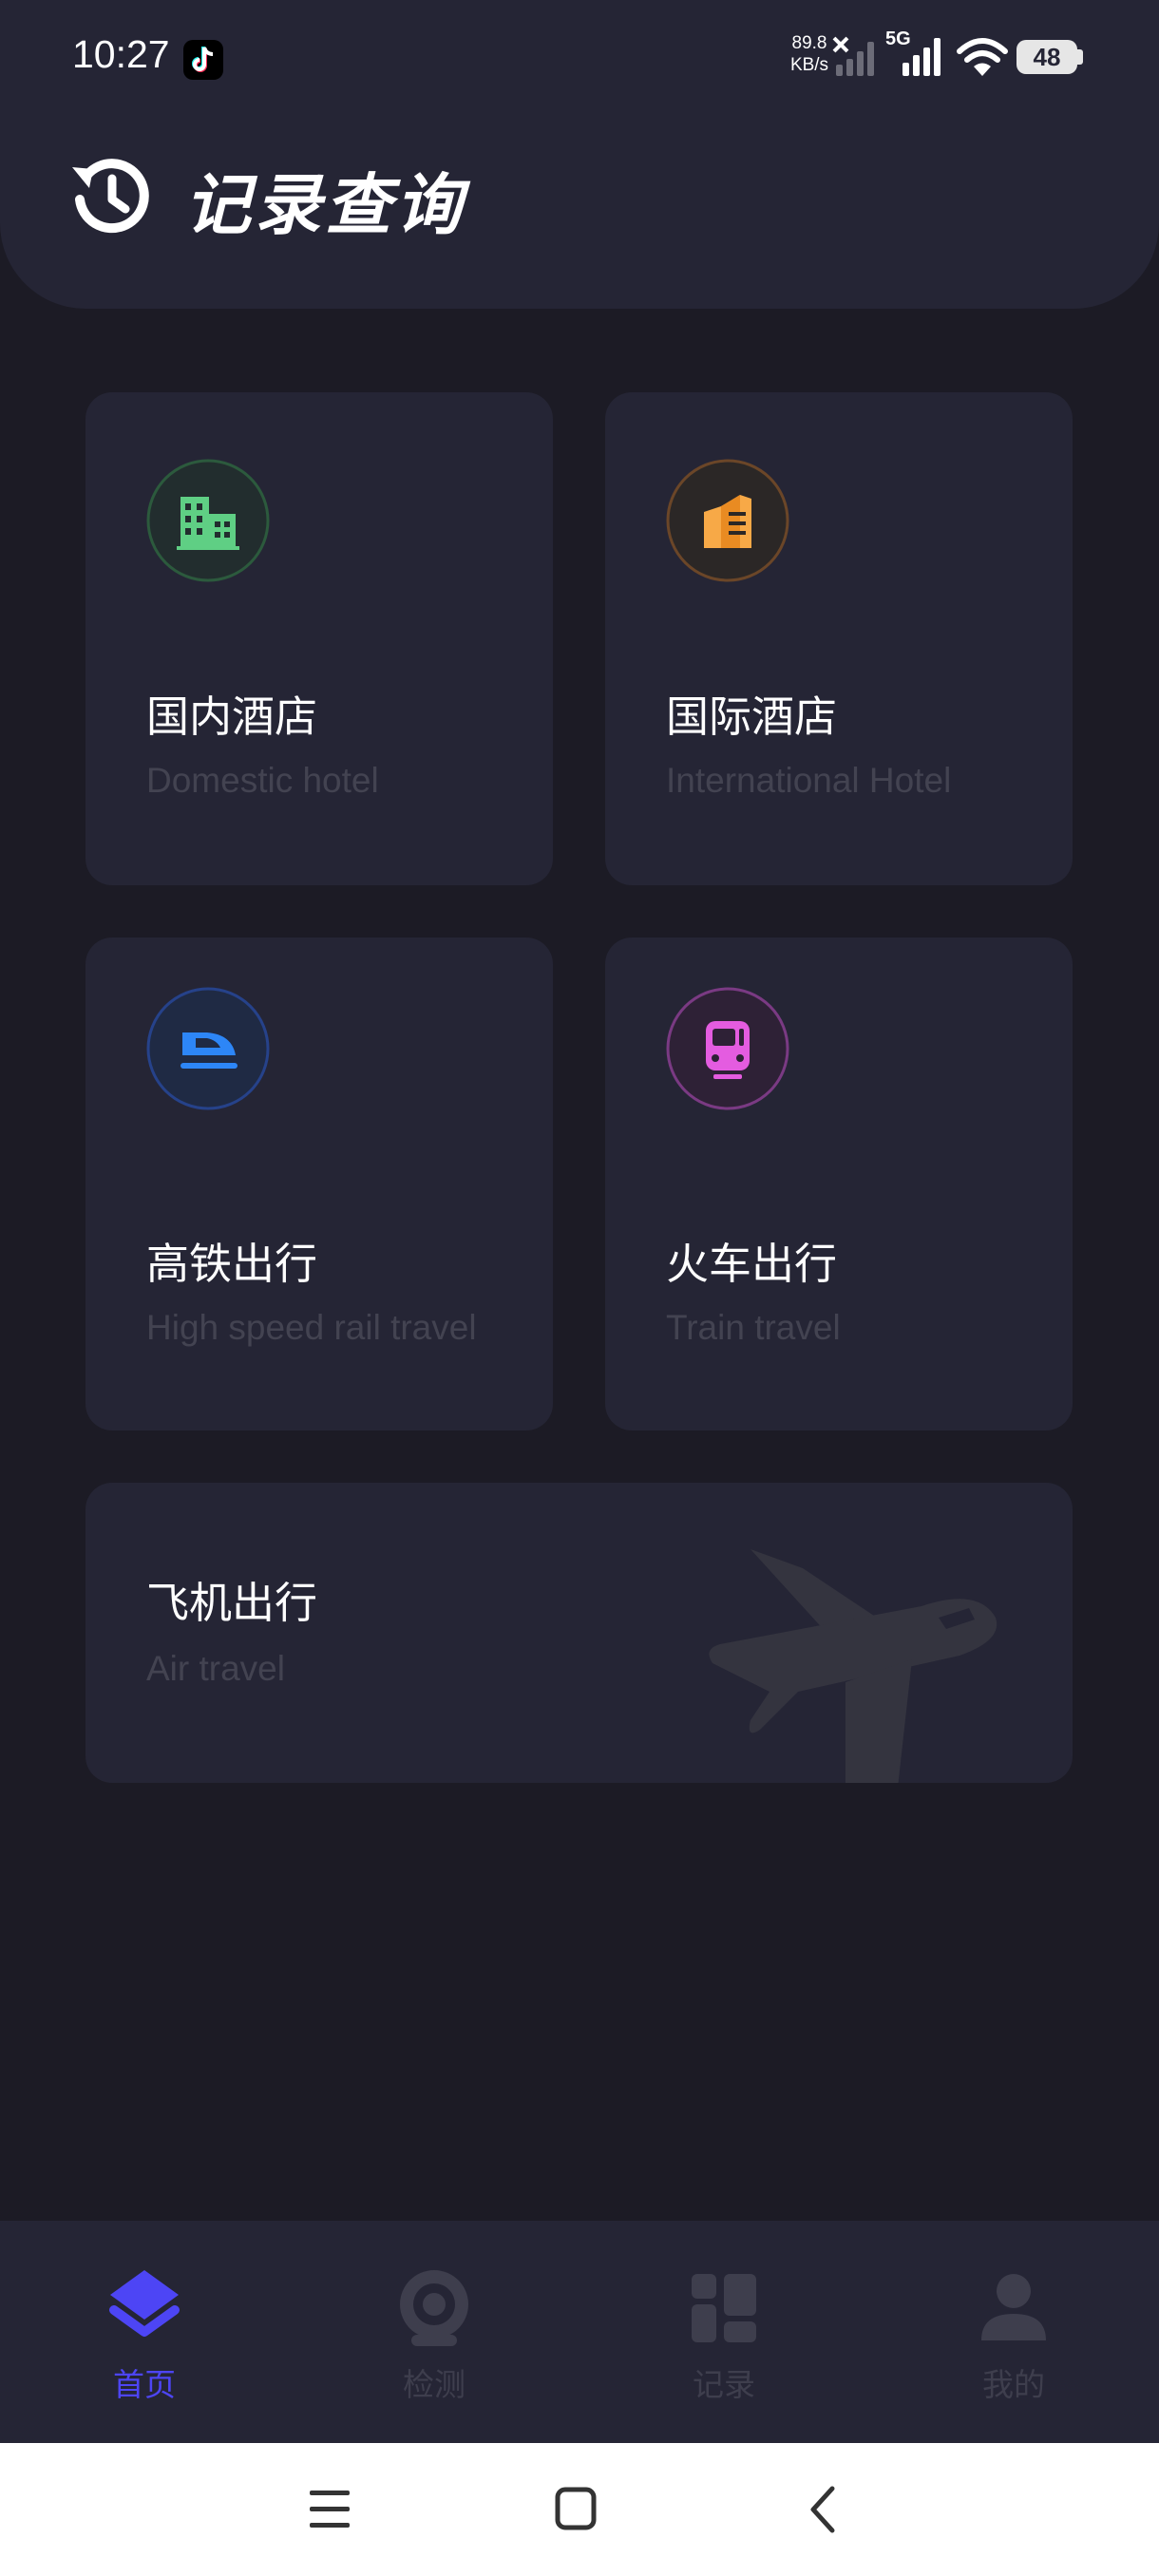 This screenshot has width=1159, height=2576. Describe the element at coordinates (921, 57) in the screenshot. I see `signal-icon` at that location.